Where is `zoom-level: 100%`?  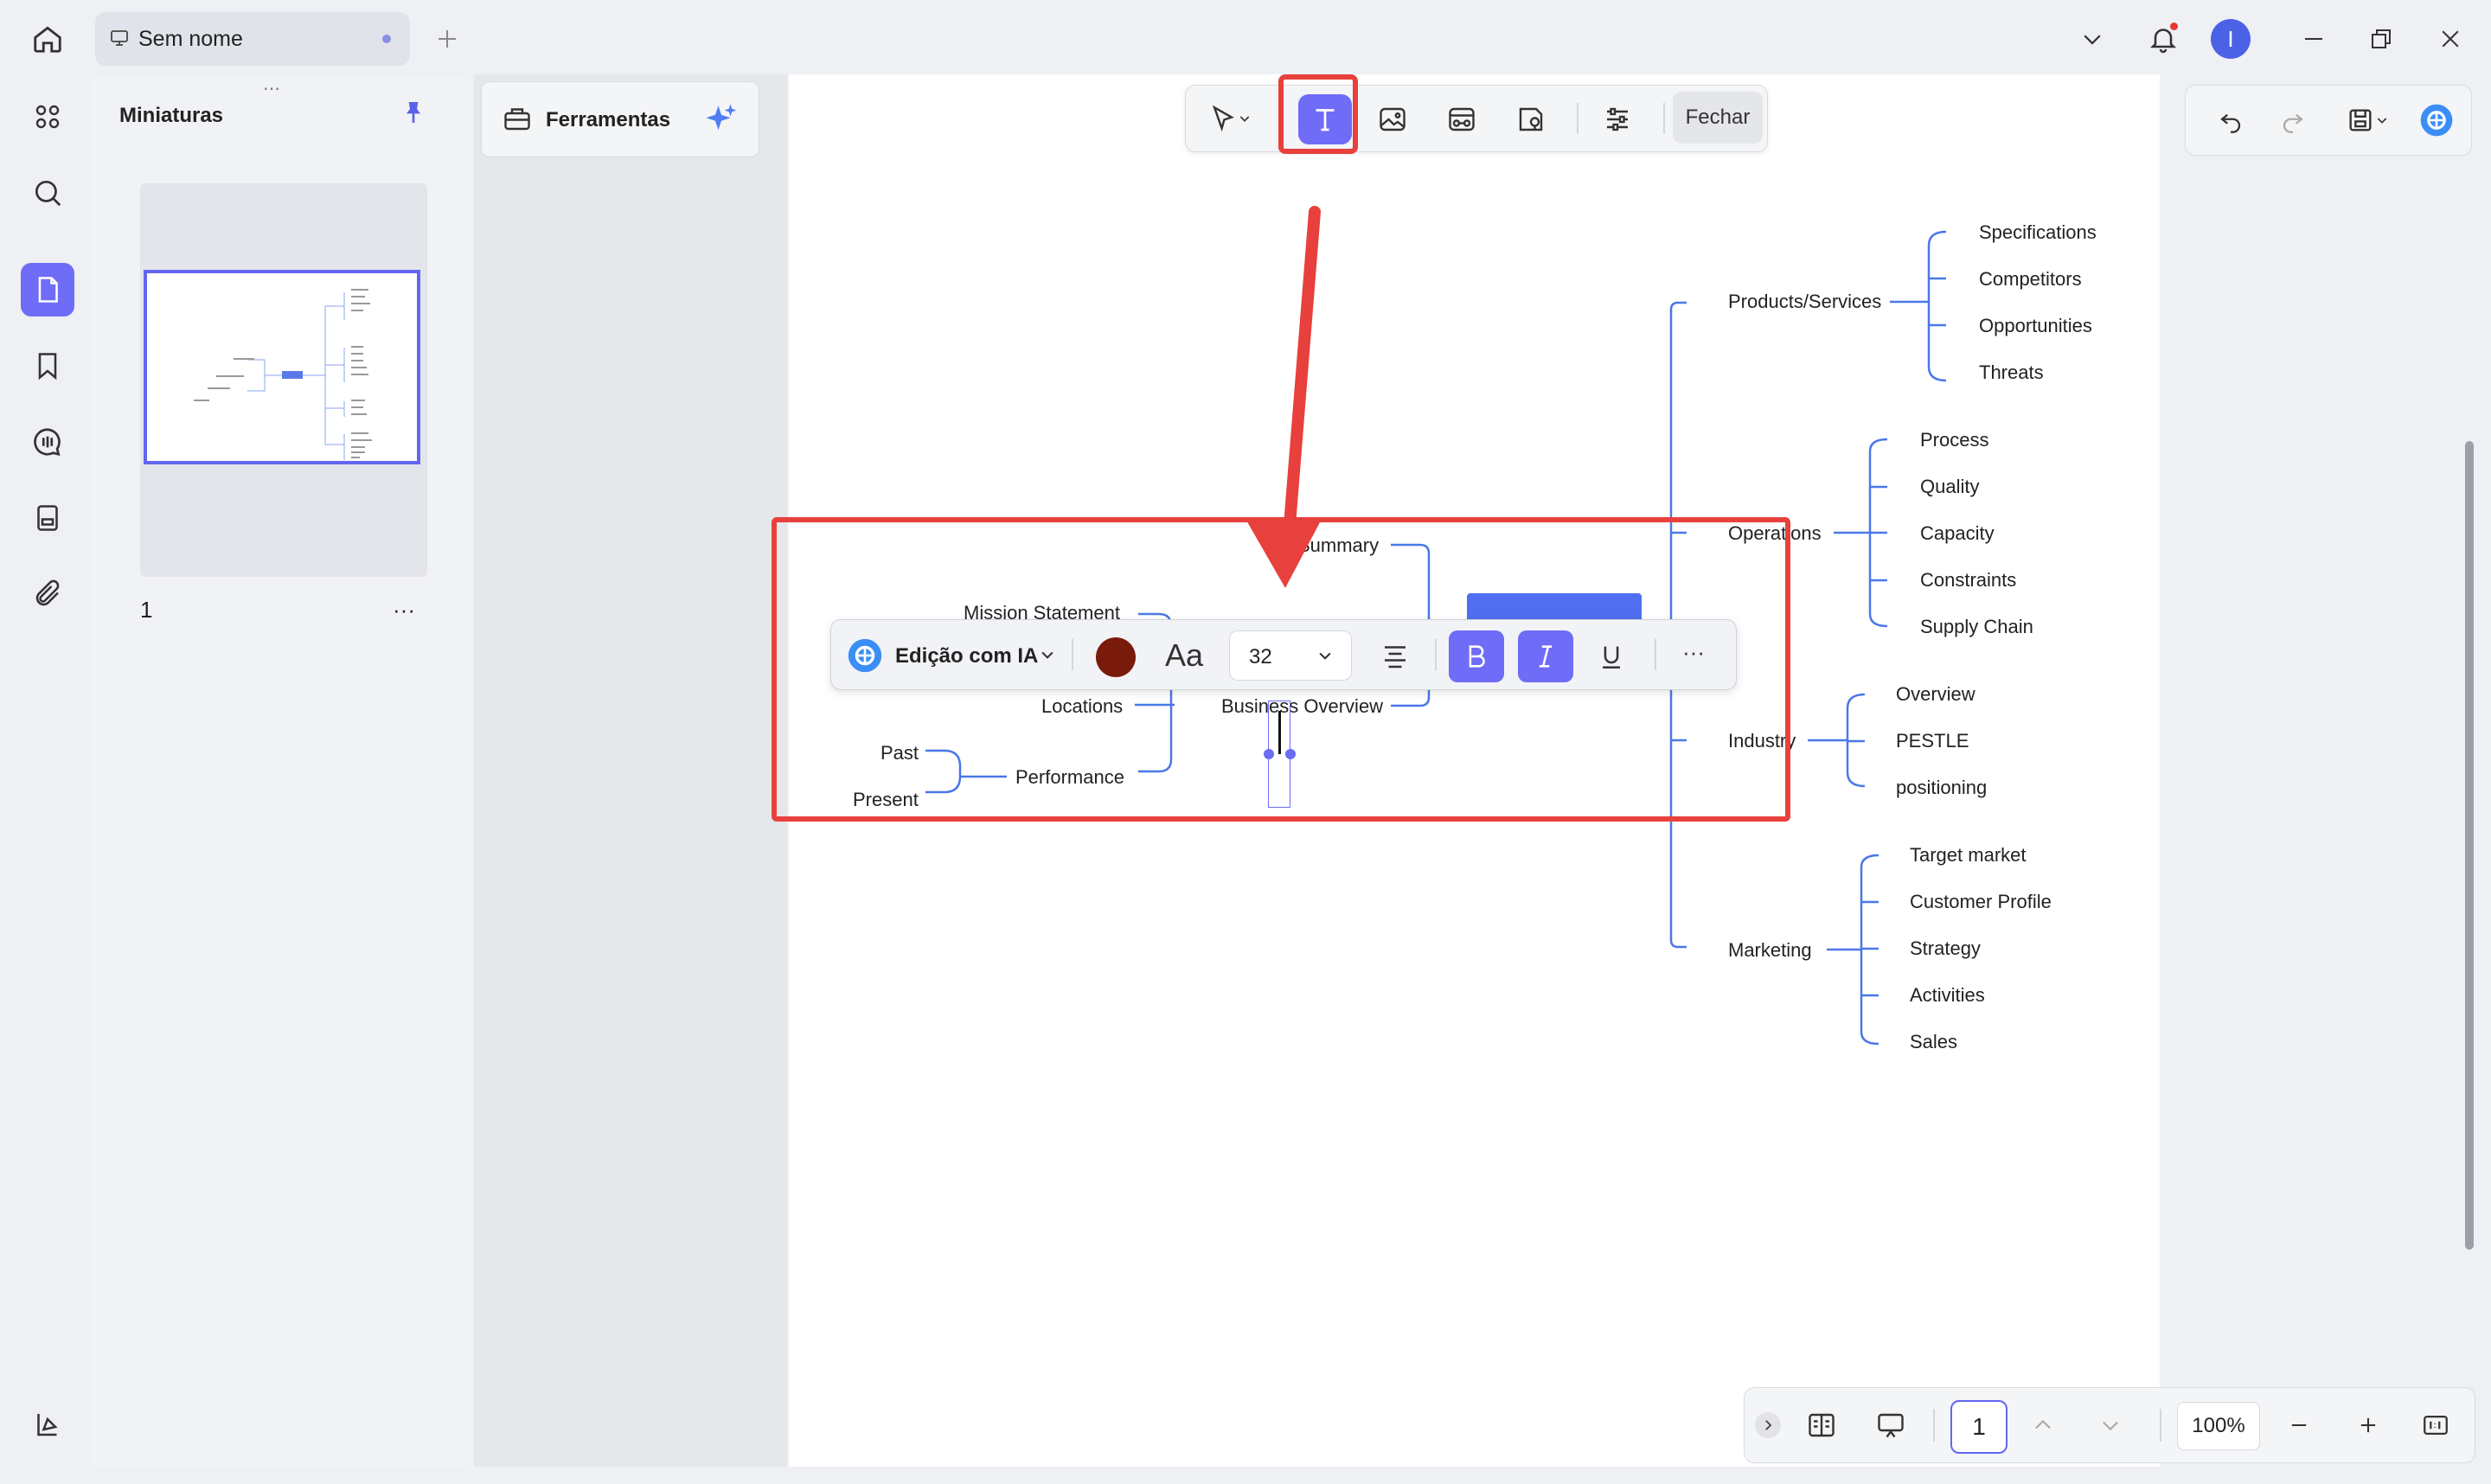
zoom-level: 100% is located at coordinates (2218, 1426).